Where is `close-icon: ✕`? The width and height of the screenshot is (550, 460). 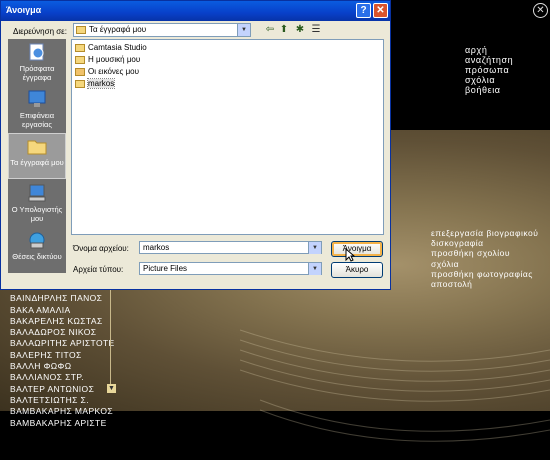 close-icon: ✕ is located at coordinates (380, 10).